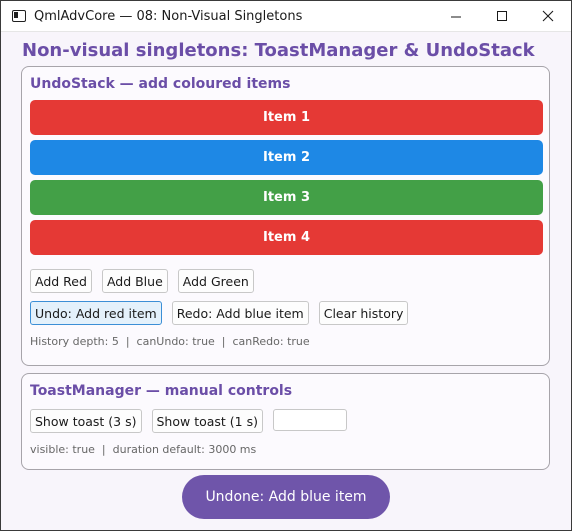  I want to click on toast-panel-title: ToastManager — manual controls, so click(161, 391).